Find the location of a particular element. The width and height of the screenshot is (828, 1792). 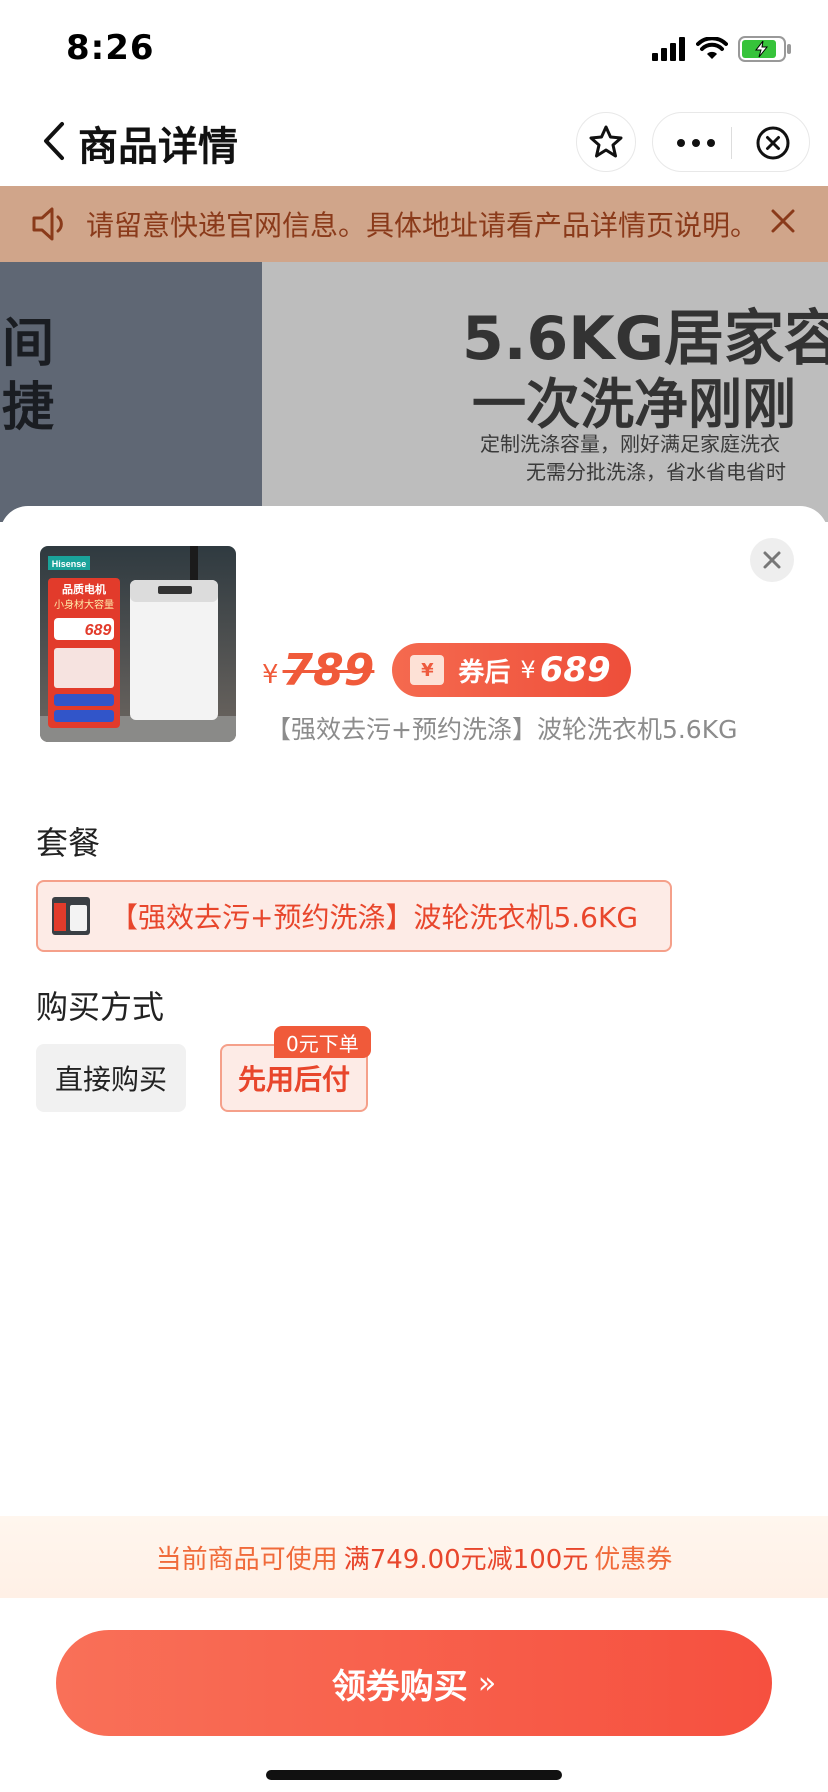

wifi-icon is located at coordinates (712, 48).